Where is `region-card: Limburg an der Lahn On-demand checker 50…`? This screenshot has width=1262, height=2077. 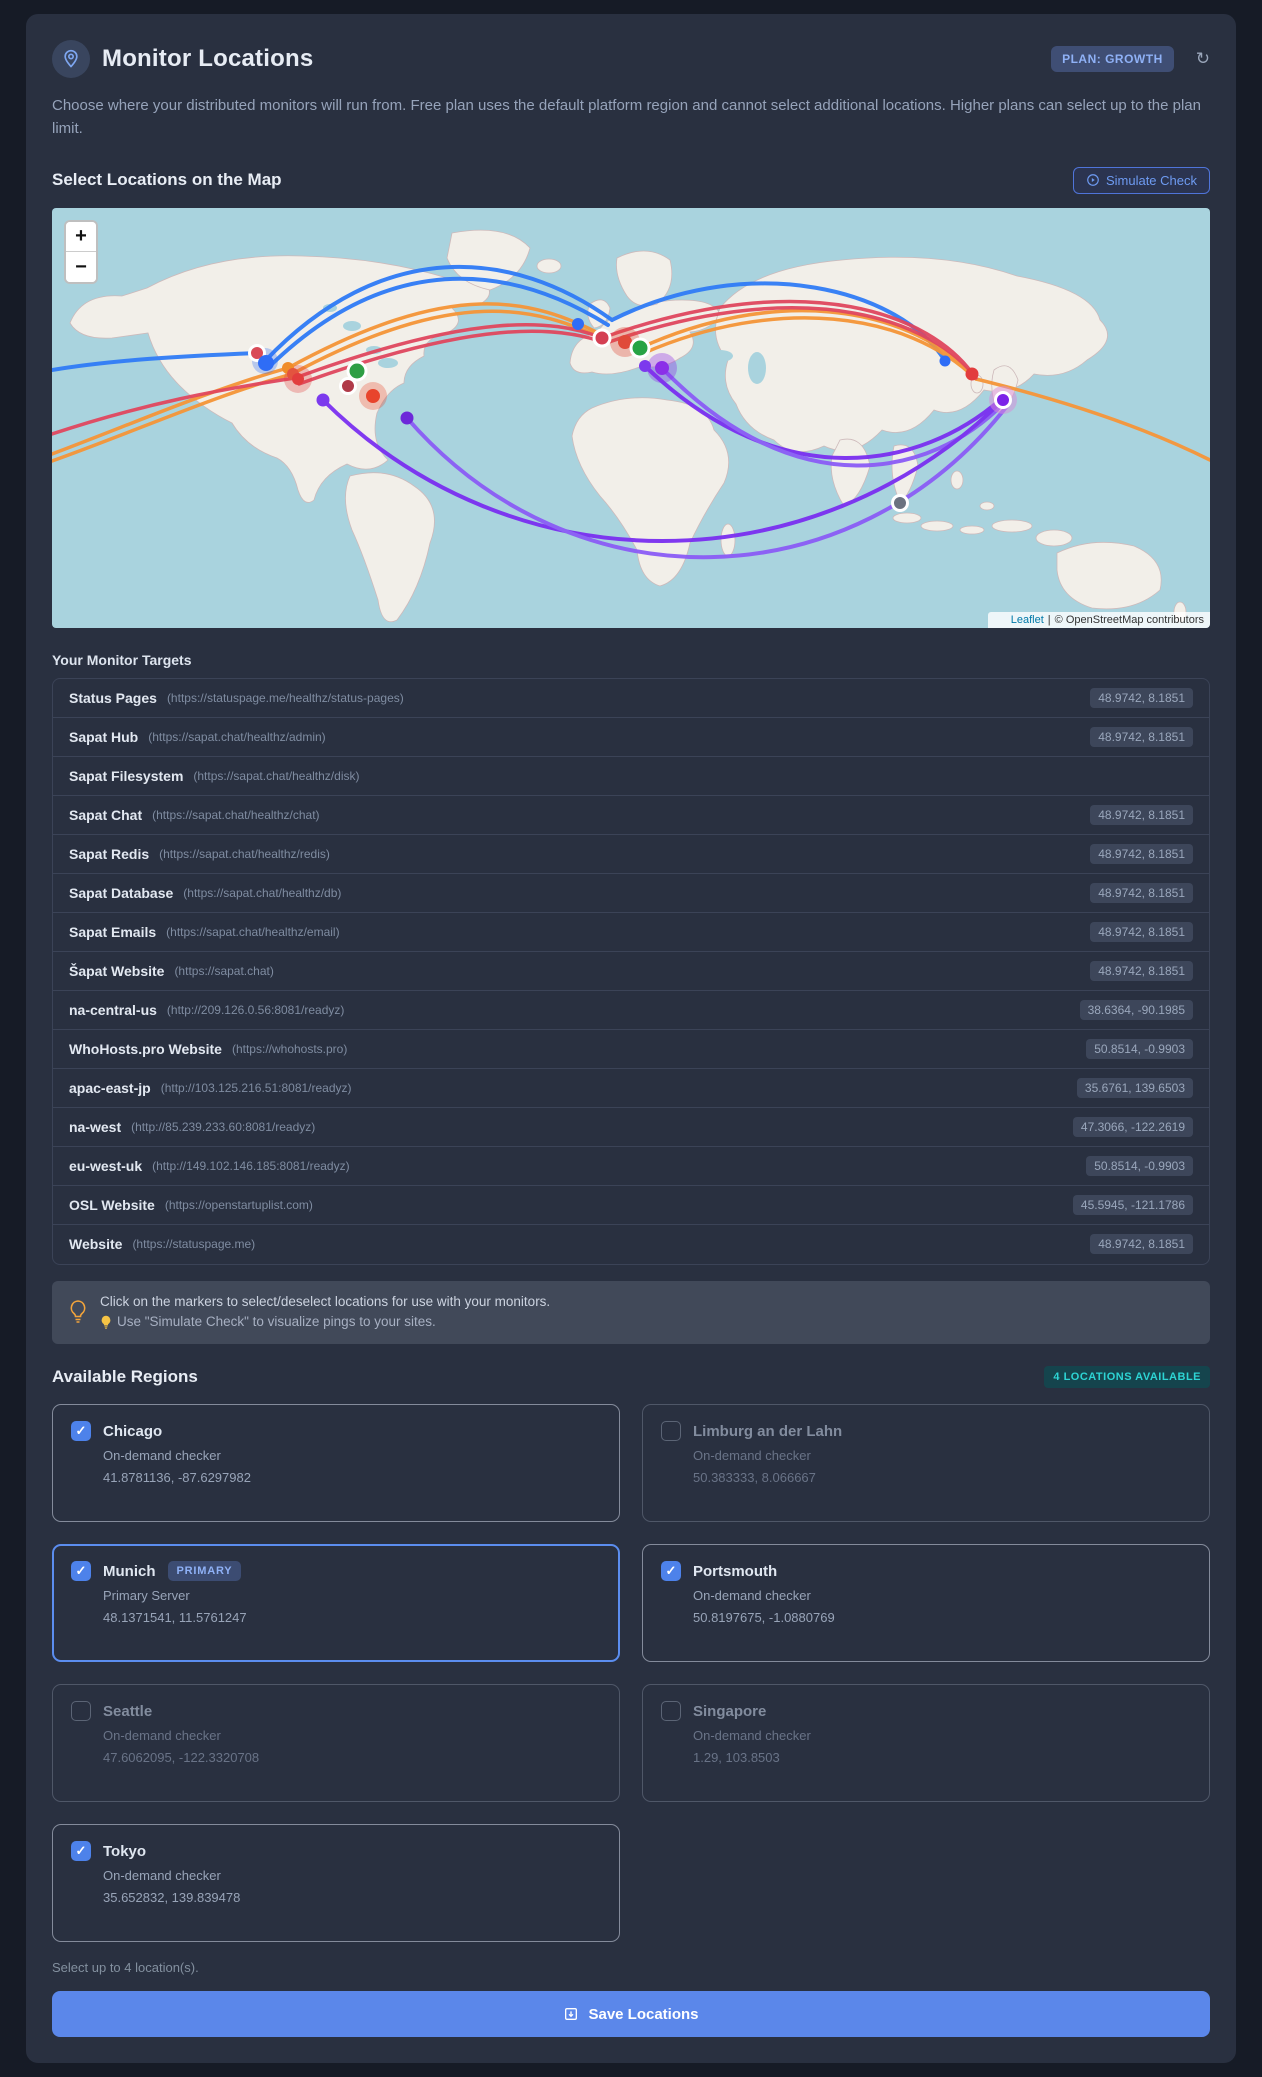
region-card: Limburg an der Lahn On-demand checker 50… is located at coordinates (926, 1463).